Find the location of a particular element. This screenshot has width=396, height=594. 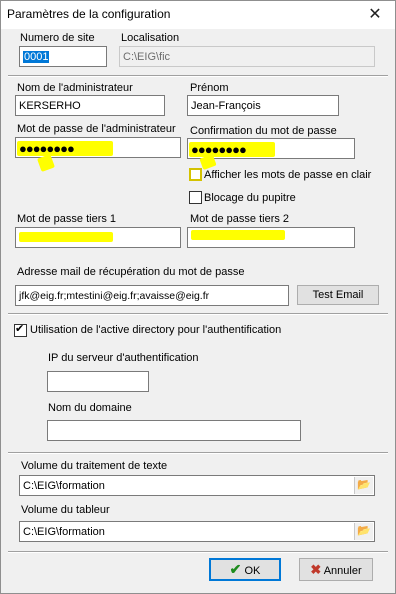

test-email-button: Test Email is located at coordinates (338, 295).